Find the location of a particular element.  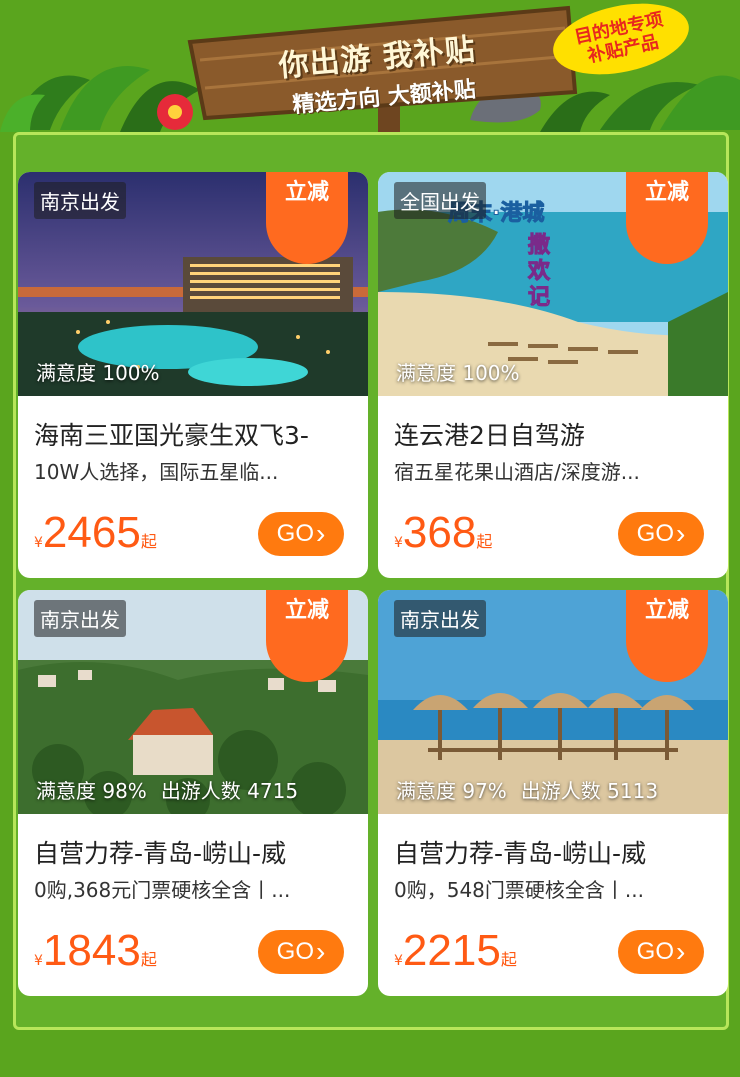

price: ¥1843起 is located at coordinates (95, 951).